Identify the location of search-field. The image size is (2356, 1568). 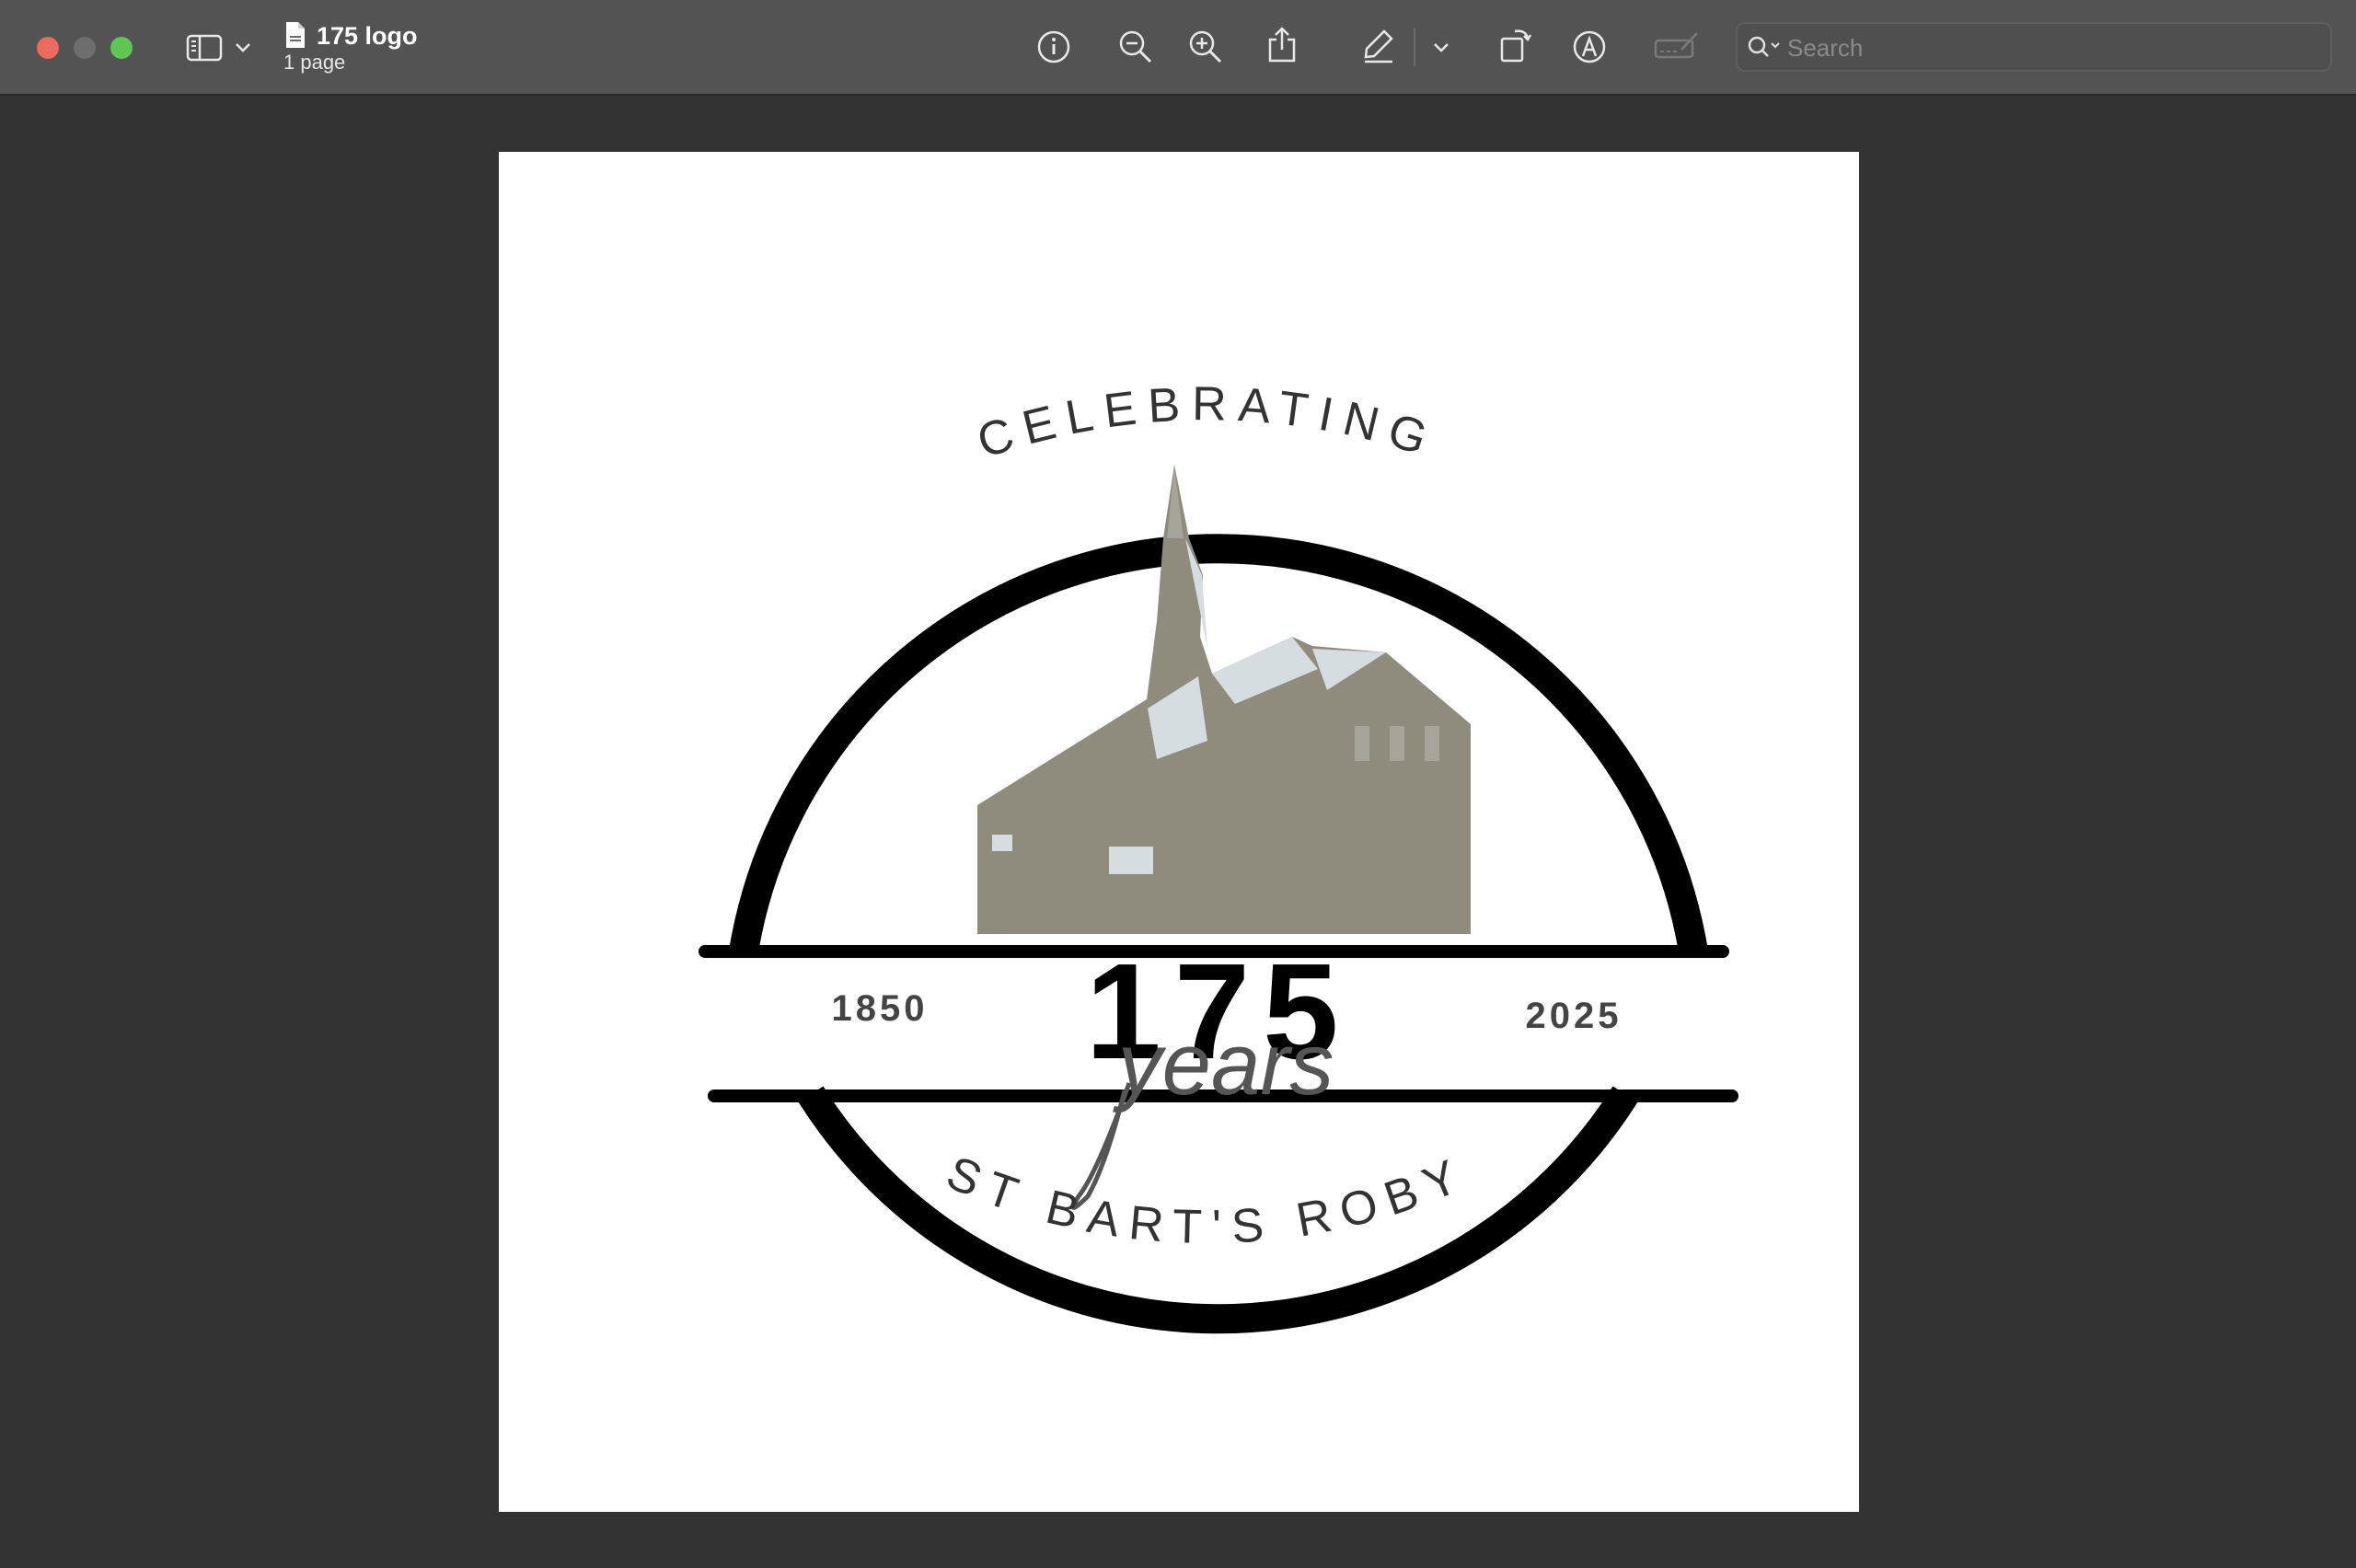
(2034, 47).